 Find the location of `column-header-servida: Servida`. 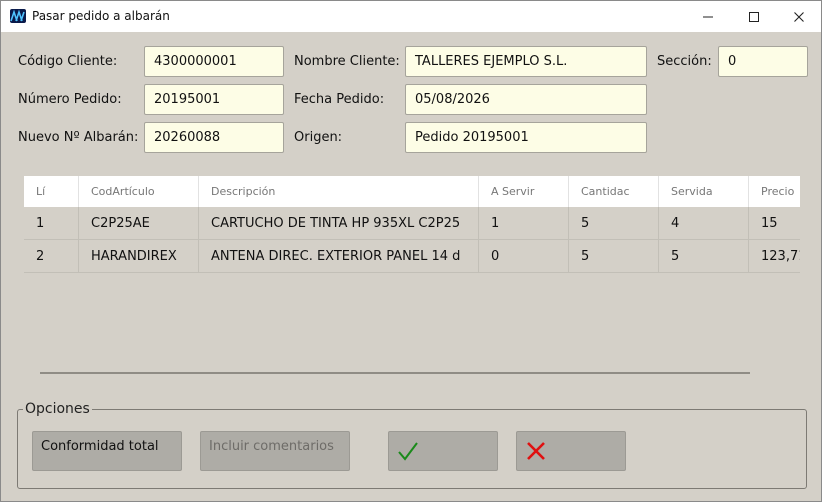

column-header-servida: Servida is located at coordinates (703, 191).